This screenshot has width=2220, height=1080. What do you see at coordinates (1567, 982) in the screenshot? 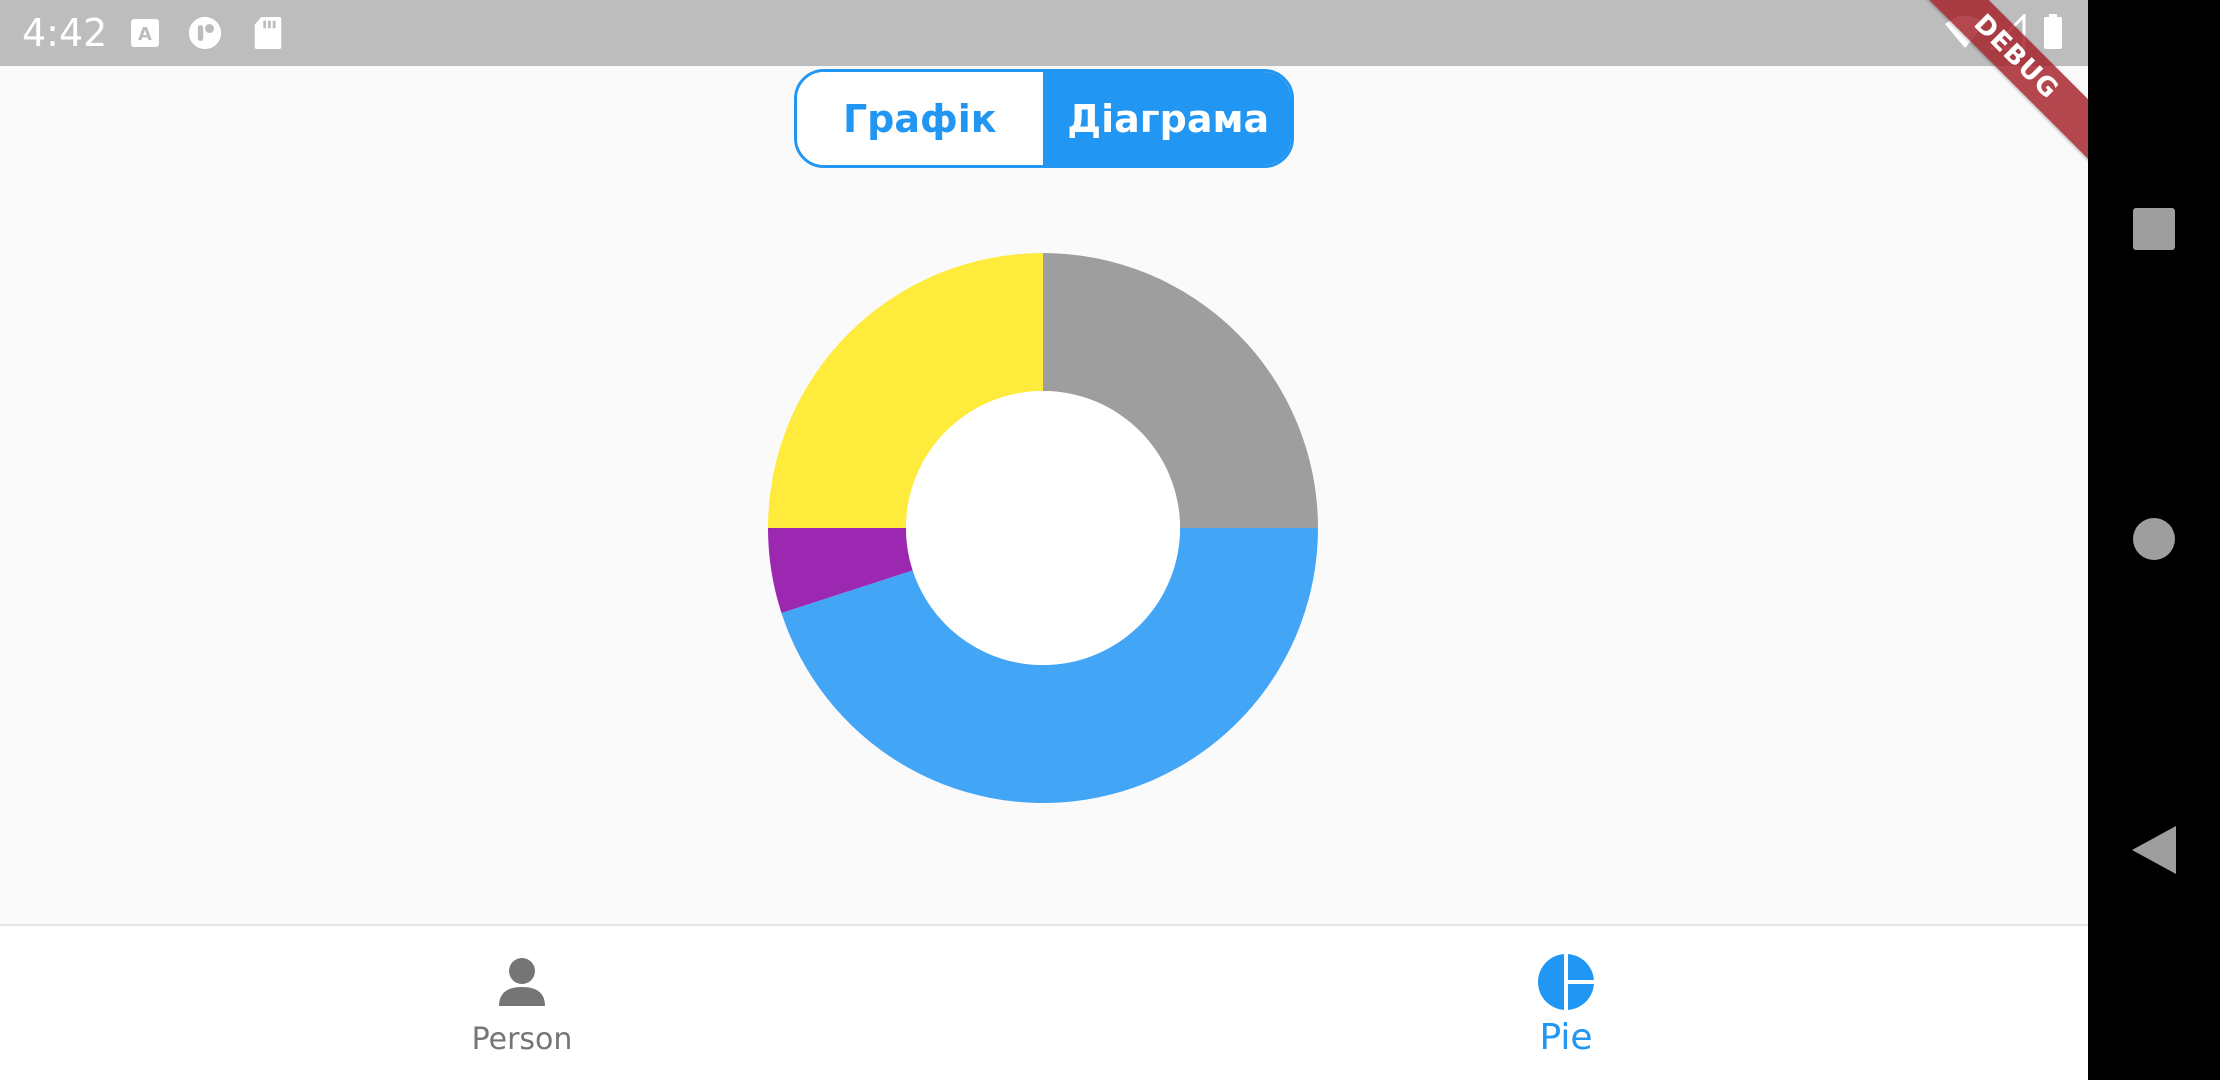
I see `pie-chart-icon` at bounding box center [1567, 982].